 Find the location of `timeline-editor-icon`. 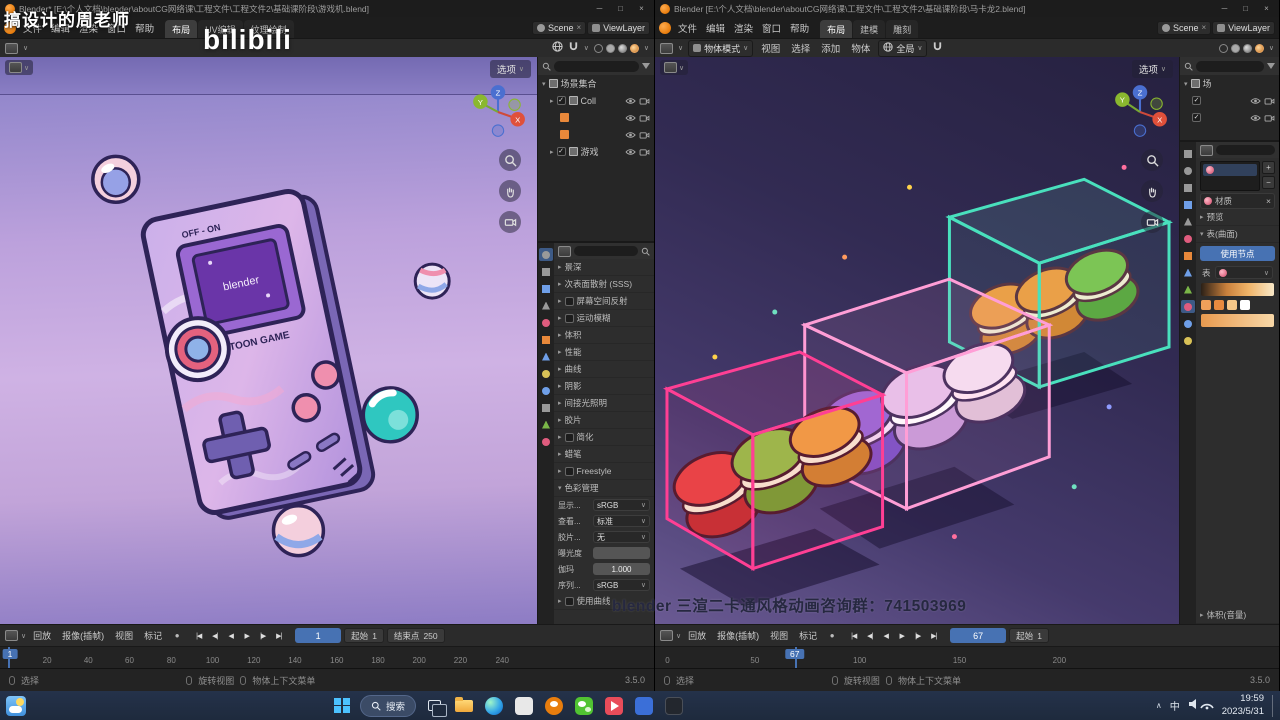

timeline-editor-icon is located at coordinates (666, 635).